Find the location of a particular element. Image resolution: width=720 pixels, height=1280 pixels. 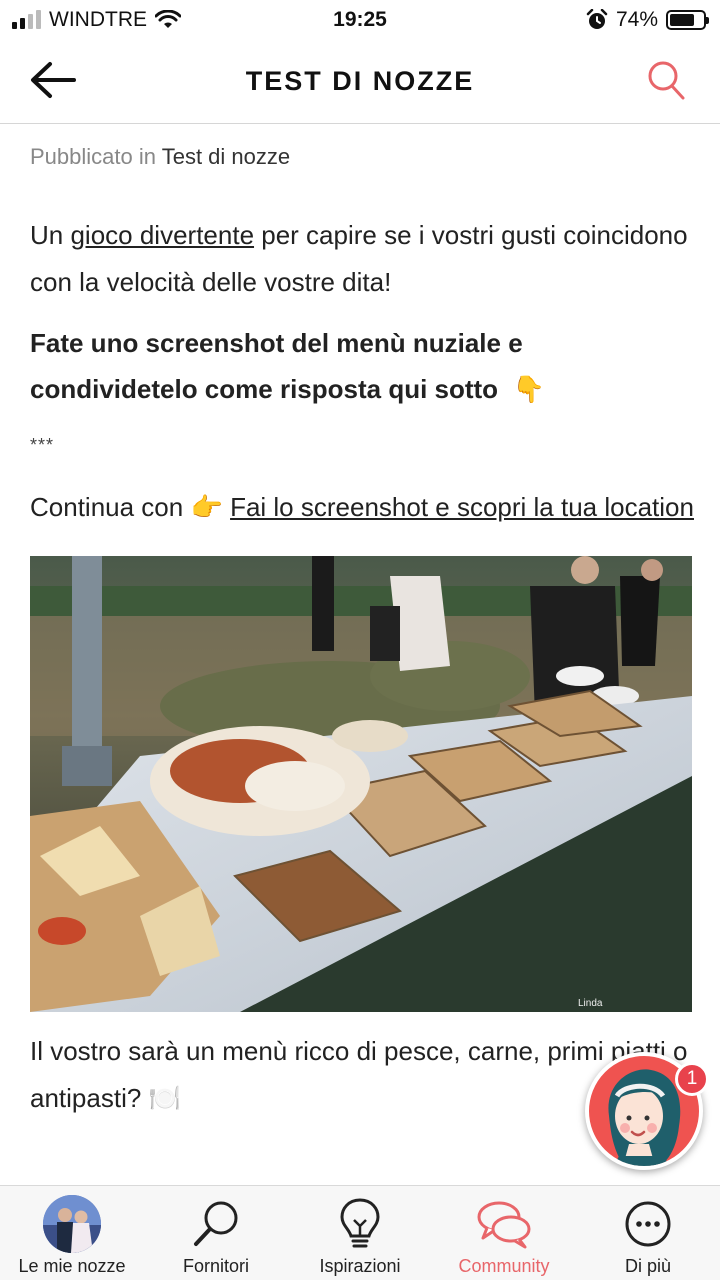

lightbulb-icon is located at coordinates (360, 1224).